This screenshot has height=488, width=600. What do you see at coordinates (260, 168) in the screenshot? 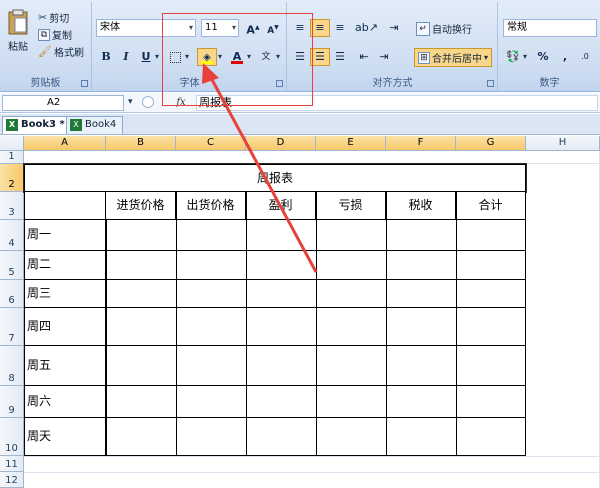
I see `annotation-arrow` at bounding box center [260, 168].